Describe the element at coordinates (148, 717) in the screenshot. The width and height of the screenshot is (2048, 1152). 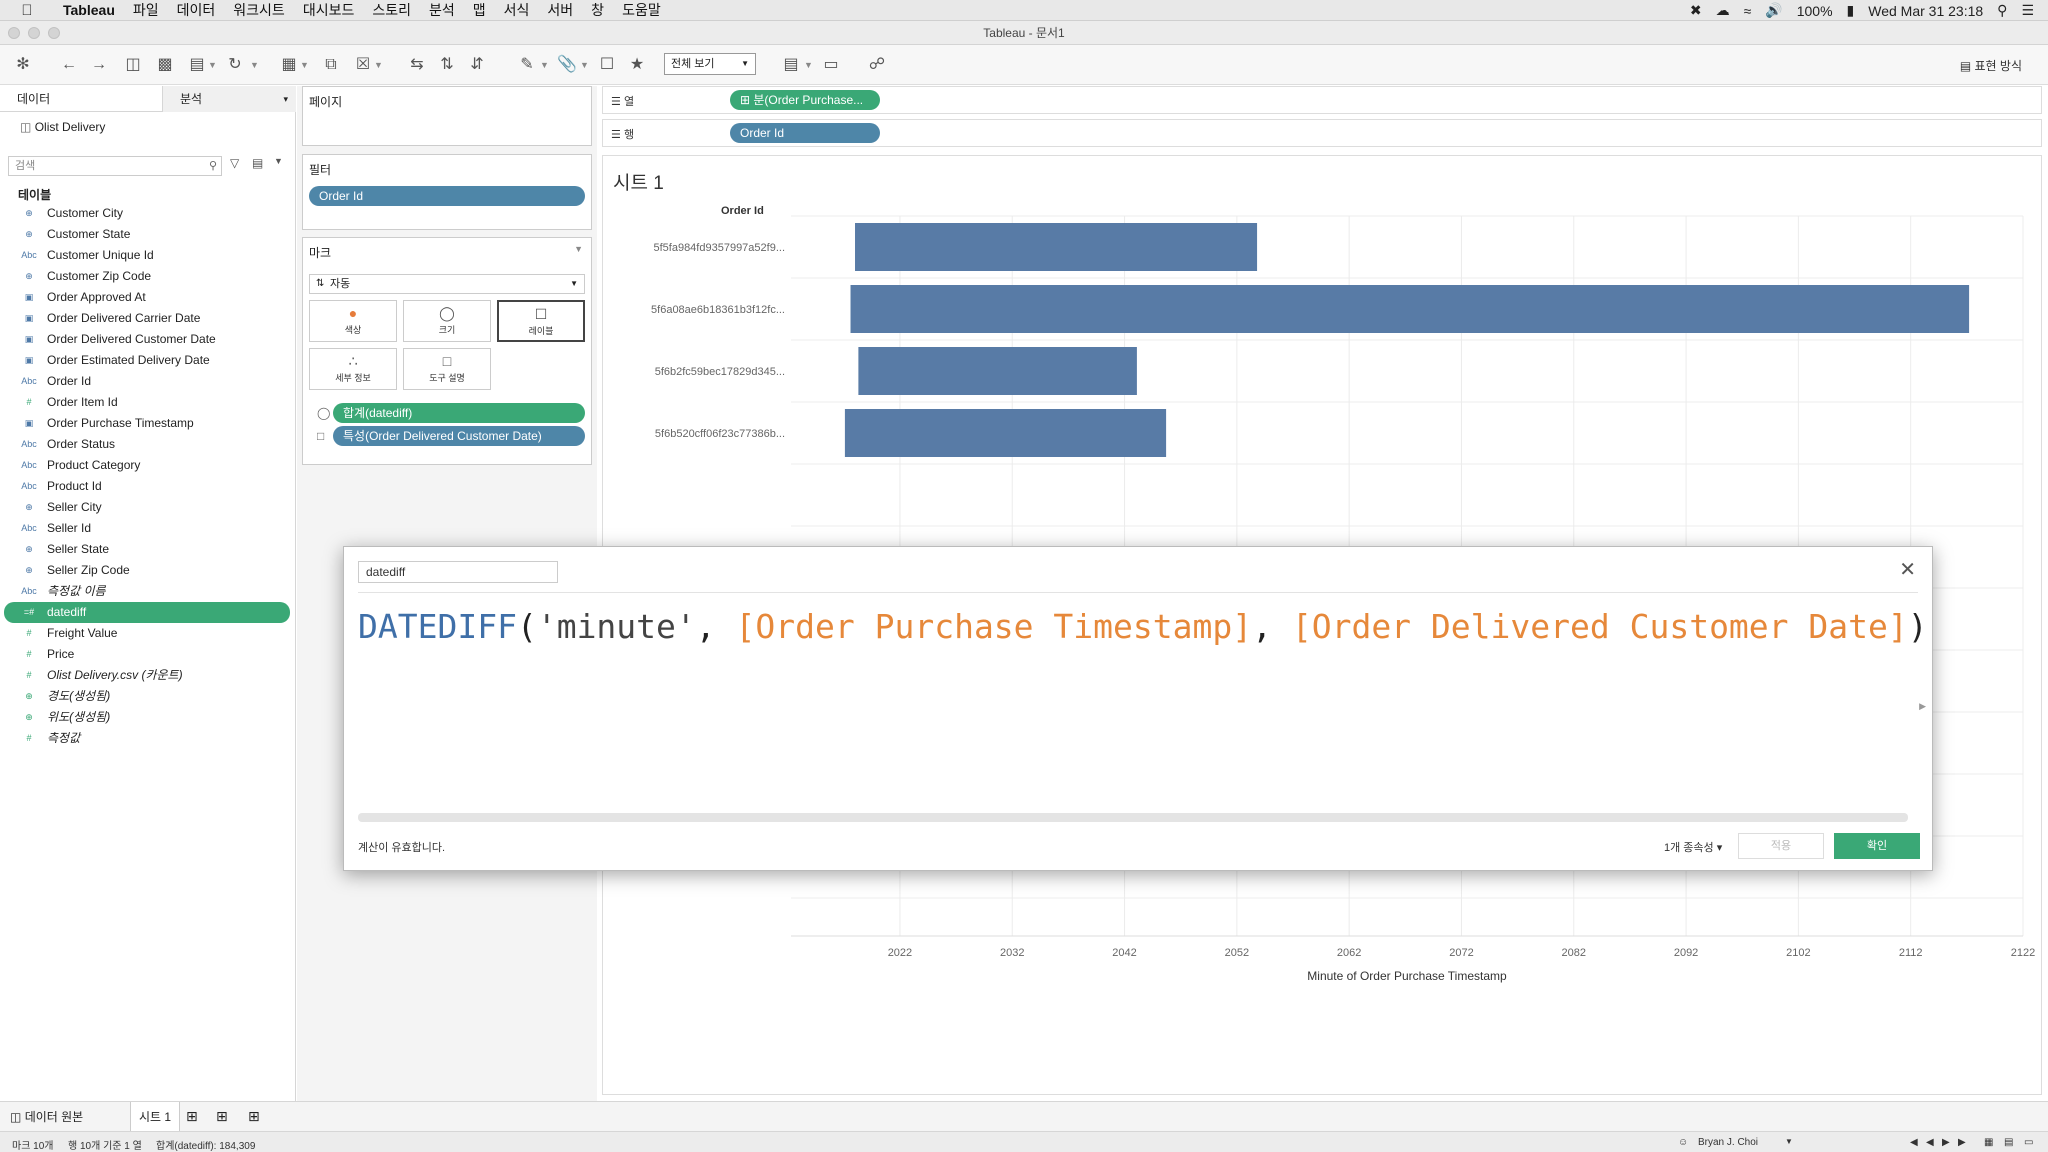
I see `field-item: ⊕ 위도(생성됨)` at that location.